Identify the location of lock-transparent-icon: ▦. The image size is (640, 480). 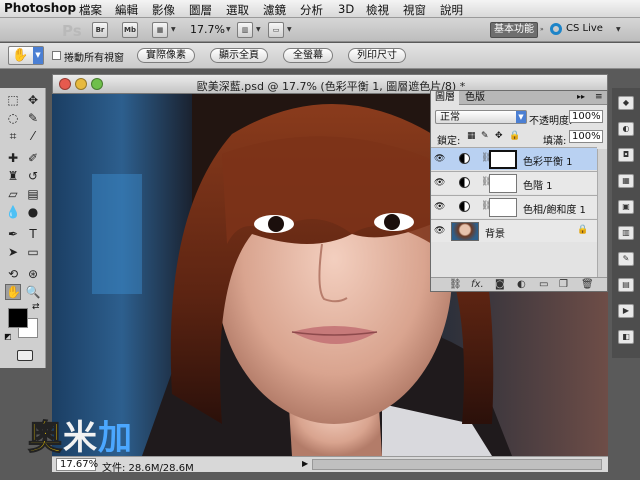
(471, 136).